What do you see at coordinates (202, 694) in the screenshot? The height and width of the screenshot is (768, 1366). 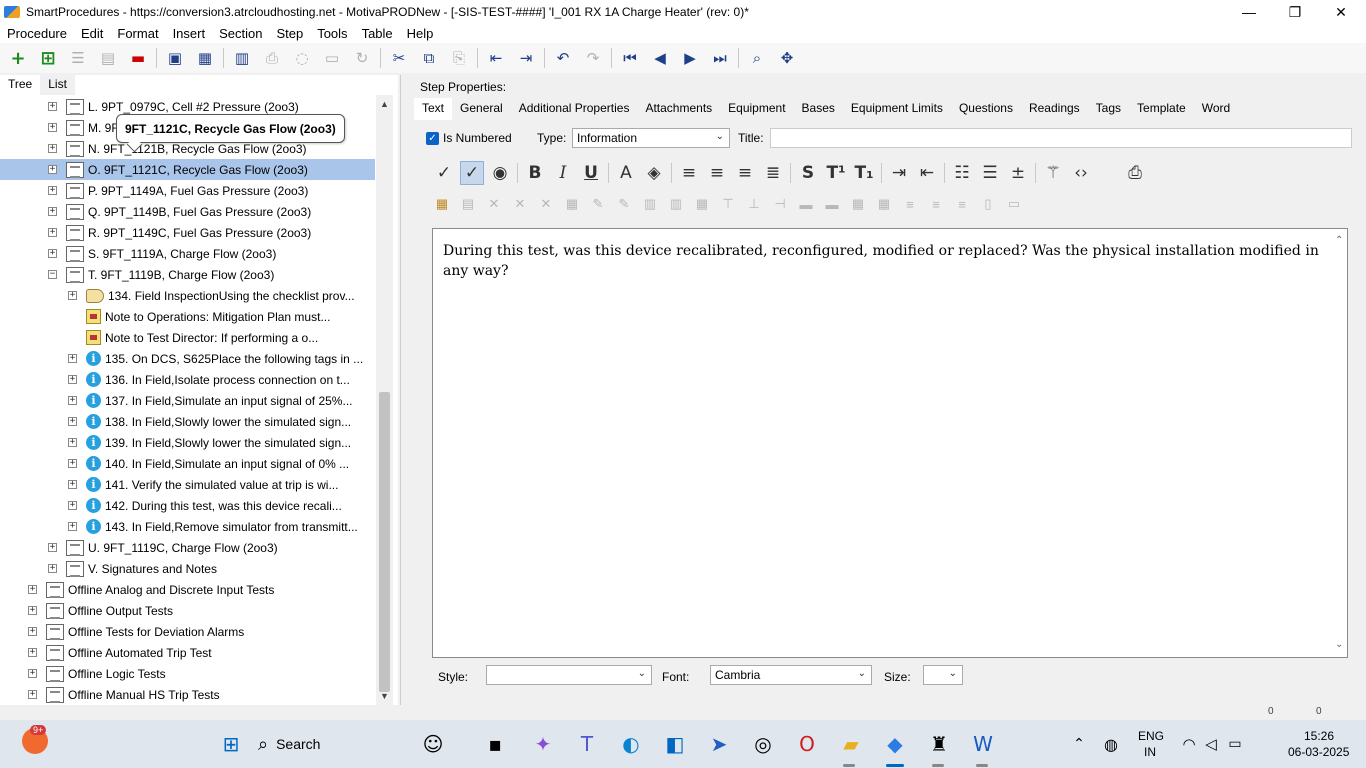 I see `tree-row: + Offline Manual HS Trip Tests` at bounding box center [202, 694].